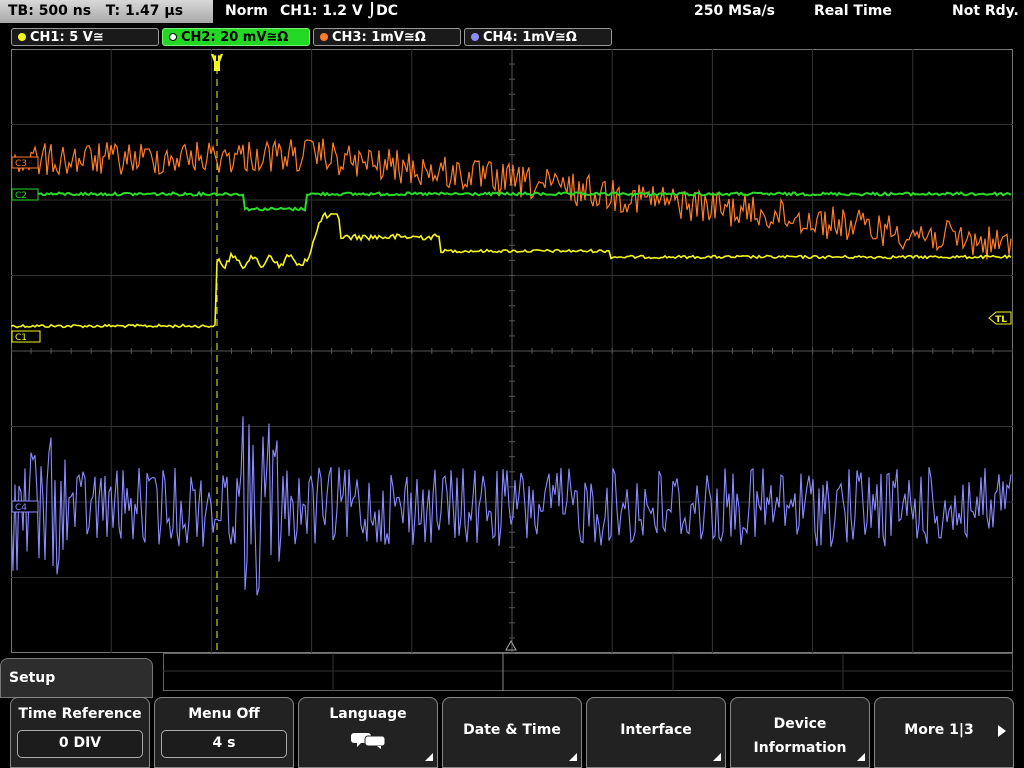 This screenshot has height=768, width=1024. I want to click on speech-bubbles-icon, so click(368, 741).